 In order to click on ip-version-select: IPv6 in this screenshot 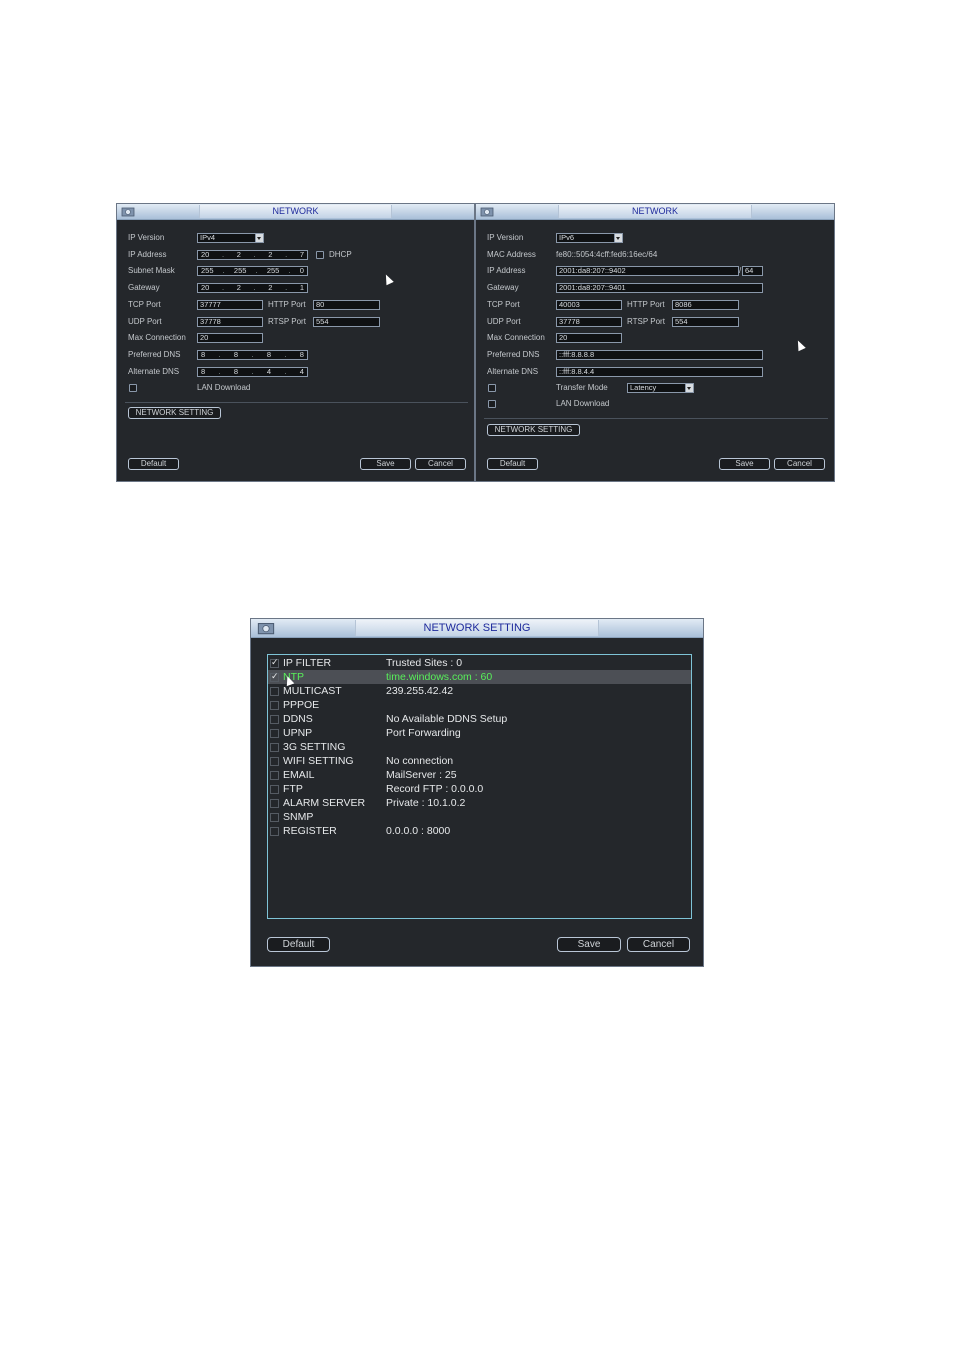, I will do `click(589, 238)`.